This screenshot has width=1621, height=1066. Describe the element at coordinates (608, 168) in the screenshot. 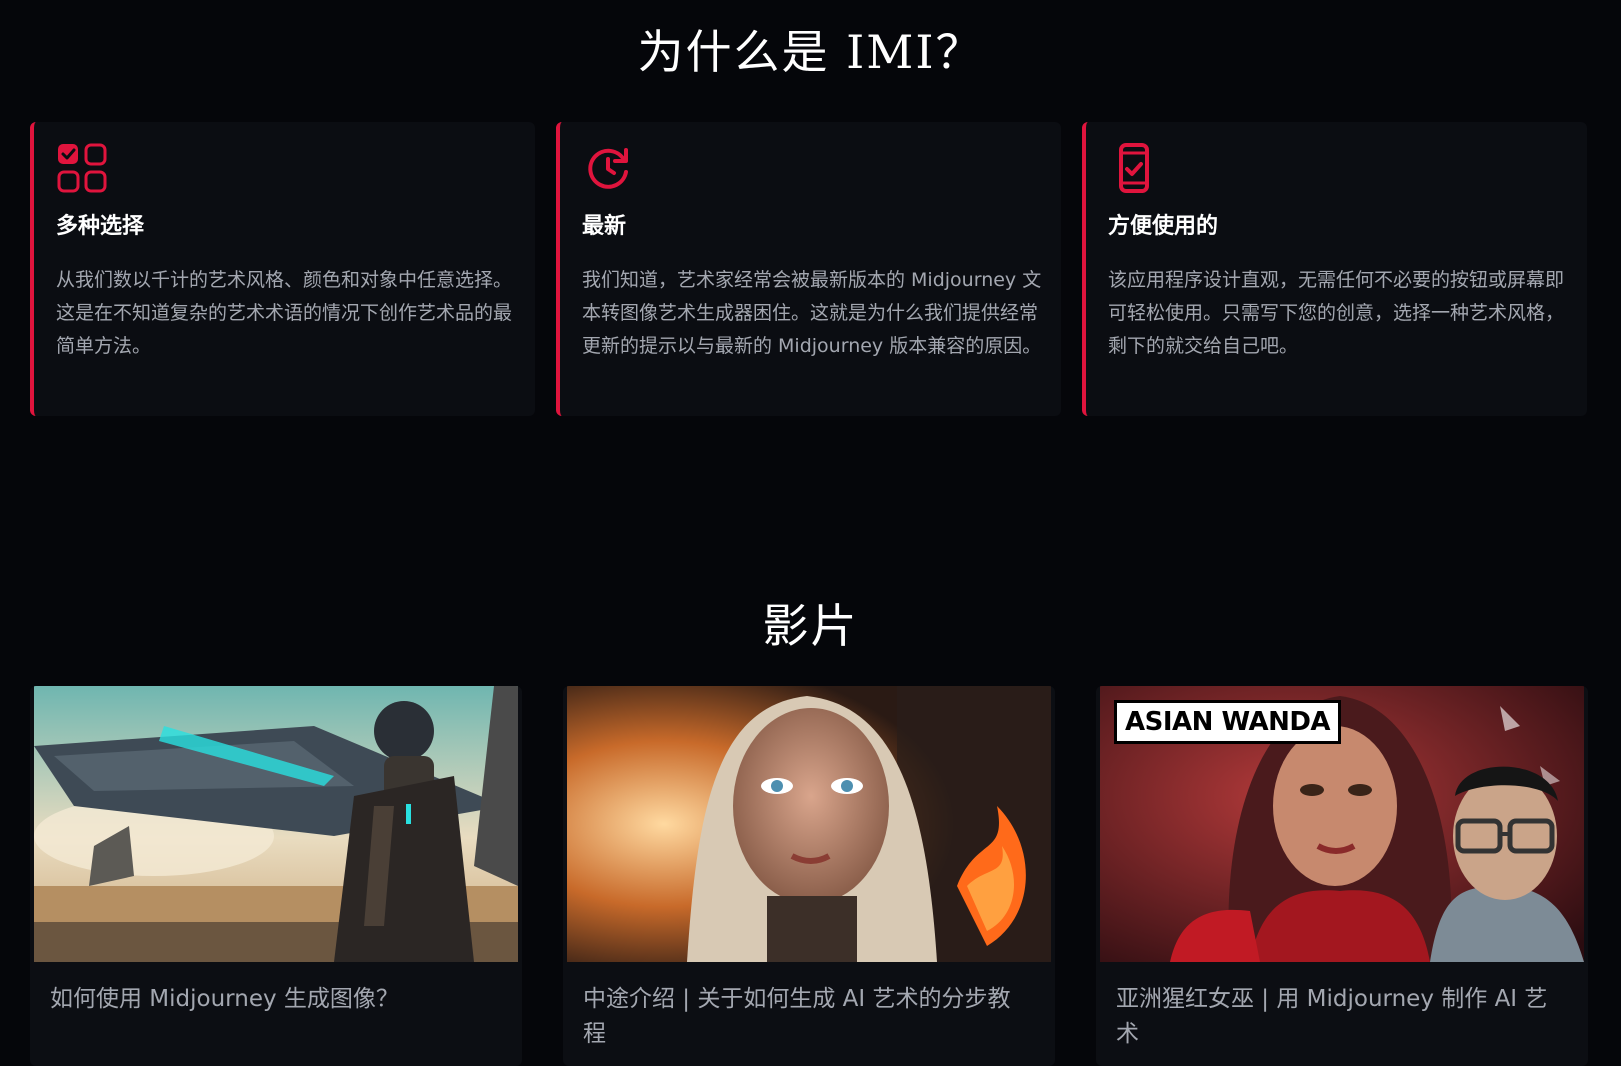

I see `clock-refresh-icon` at that location.